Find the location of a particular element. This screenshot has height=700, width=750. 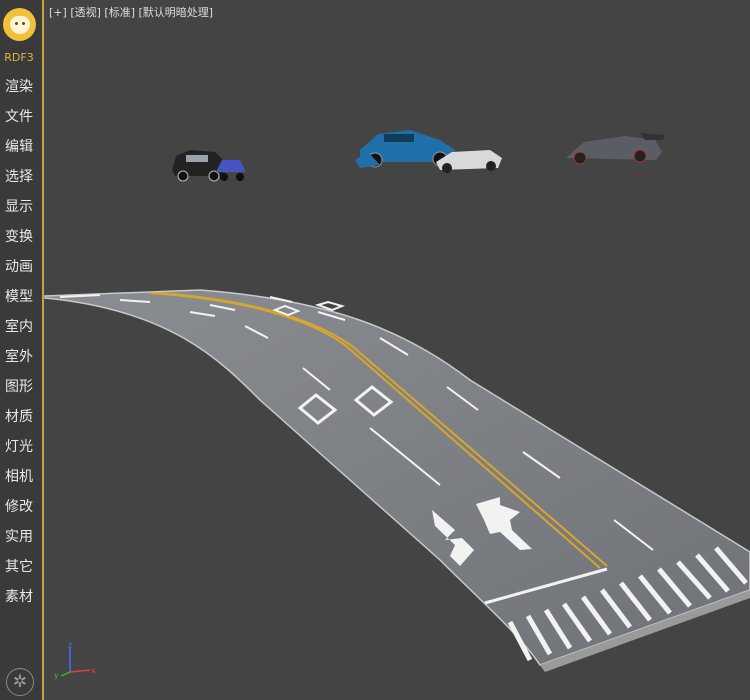

logo-icon is located at coordinates (19, 24).